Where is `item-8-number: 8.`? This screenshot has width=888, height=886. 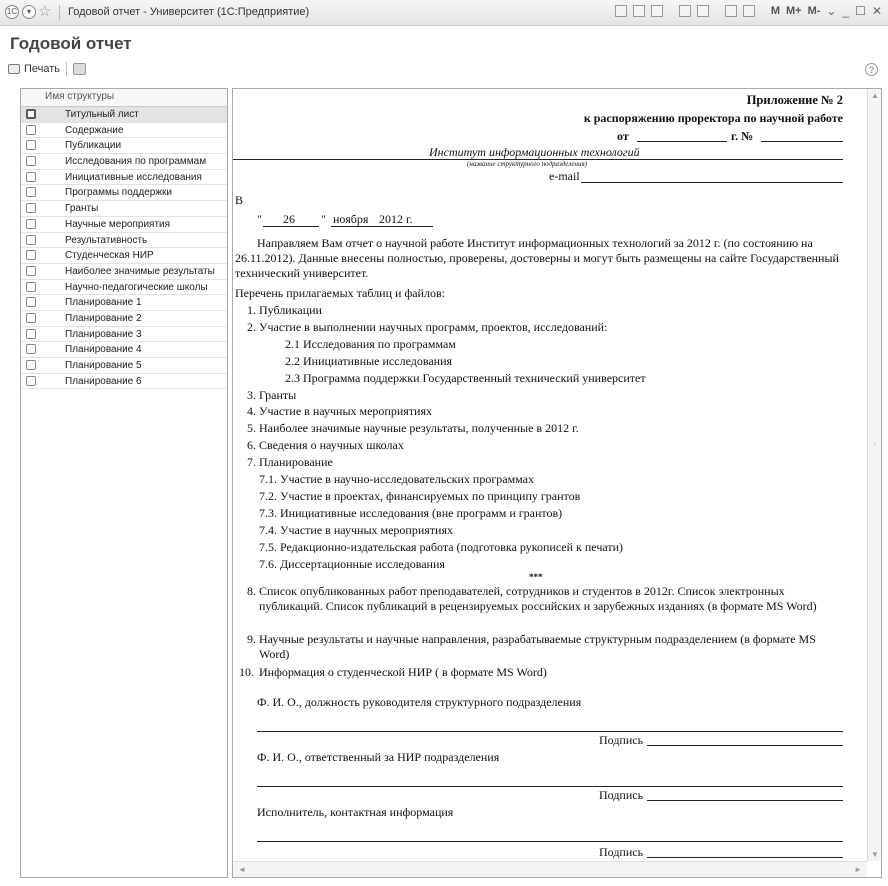
item-8-number: 8. is located at coordinates (251, 591).